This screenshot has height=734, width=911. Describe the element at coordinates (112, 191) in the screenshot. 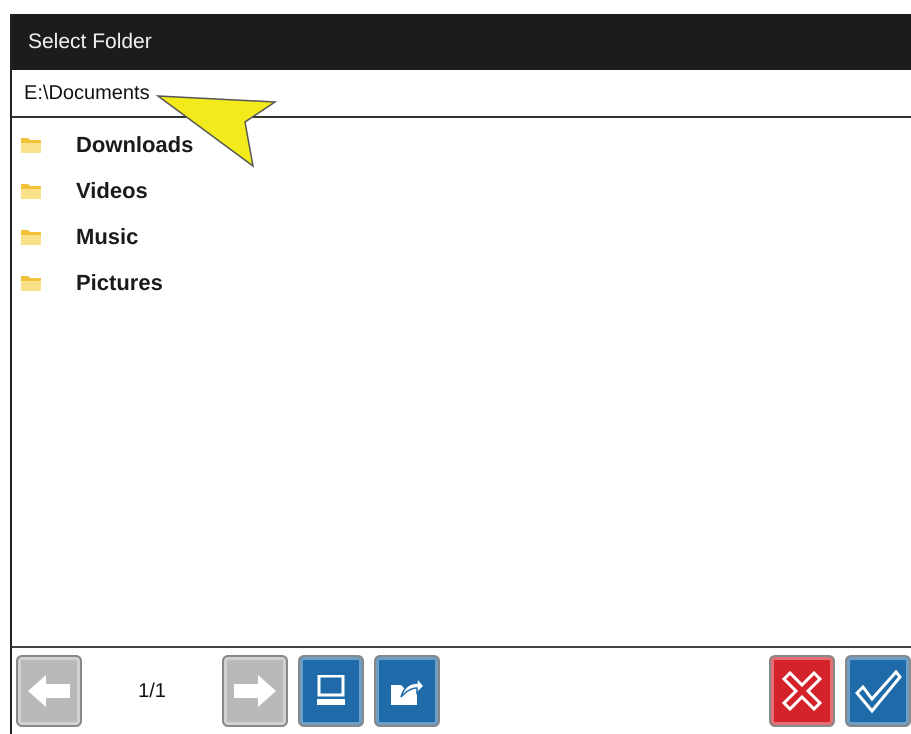

I see `folder-name: Videos` at that location.